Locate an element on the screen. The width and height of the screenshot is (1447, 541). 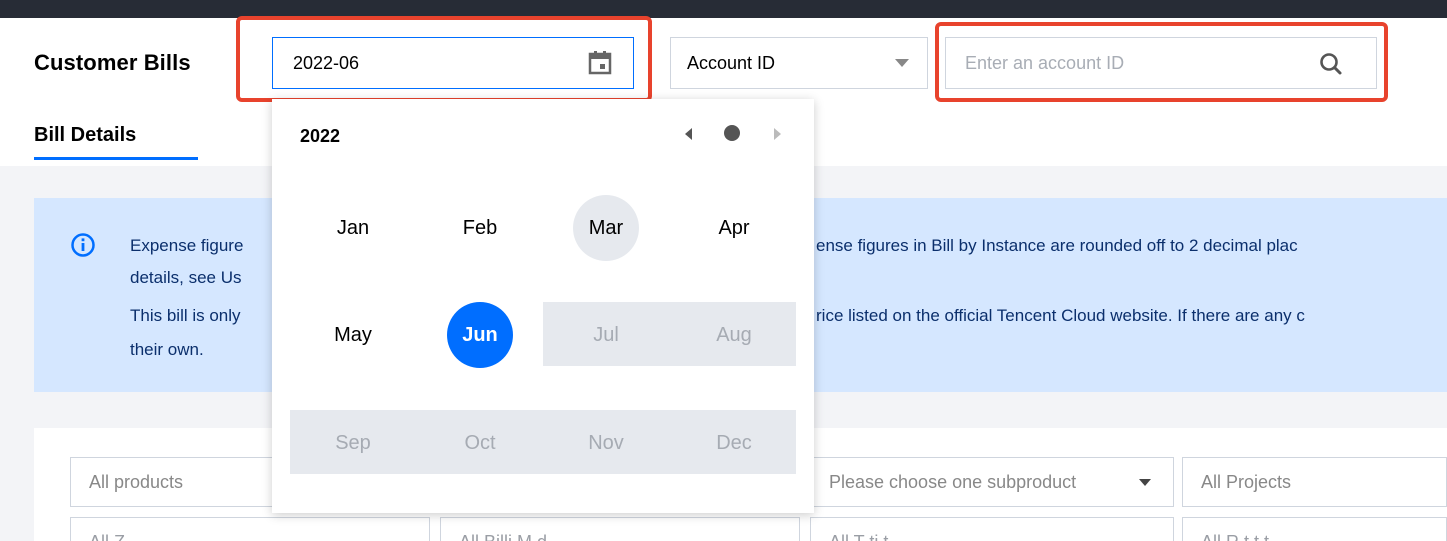
zone-filter: All Z is located at coordinates (250, 529).